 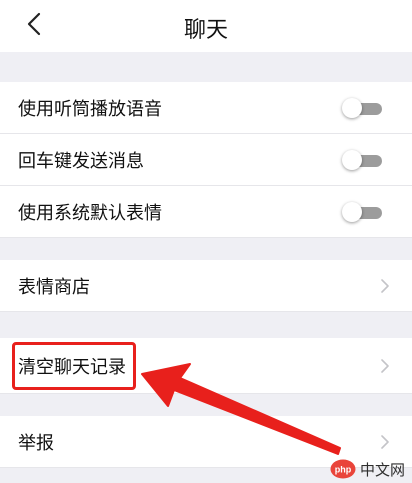 What do you see at coordinates (383, 470) in the screenshot?
I see `watermark-text: 中文网` at bounding box center [383, 470].